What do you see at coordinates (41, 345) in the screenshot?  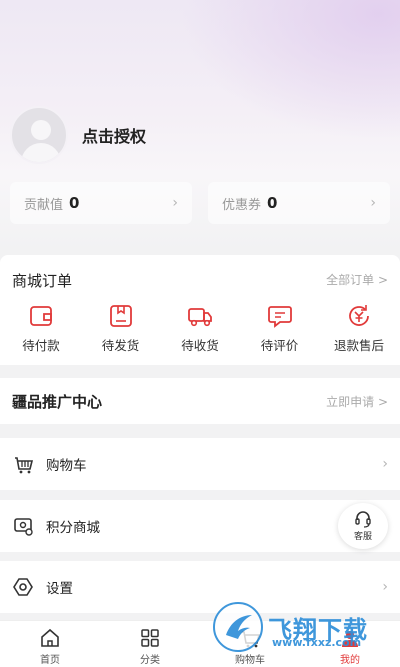 I see `order-label: 待付款` at bounding box center [41, 345].